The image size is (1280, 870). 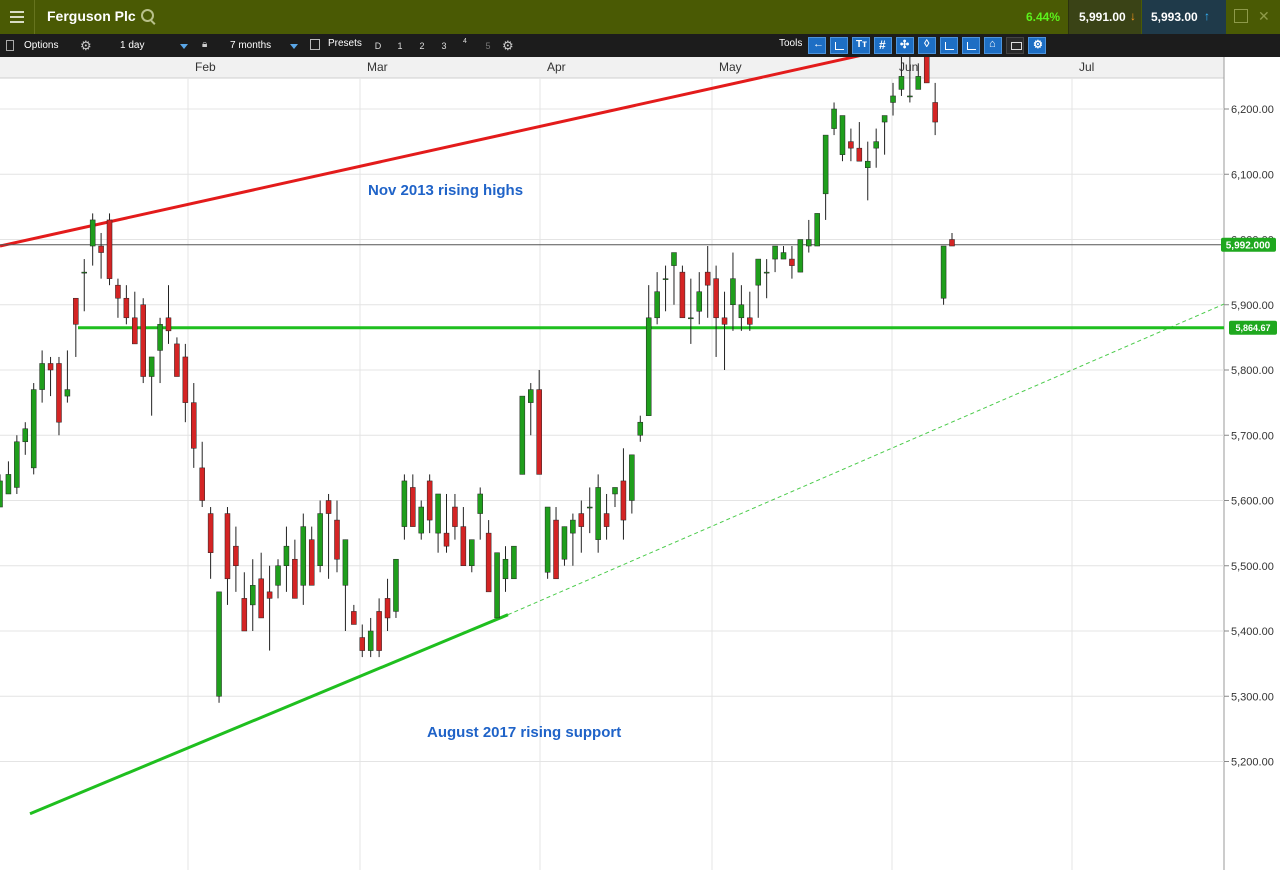 I want to click on month-label: Feb, so click(x=205, y=67).